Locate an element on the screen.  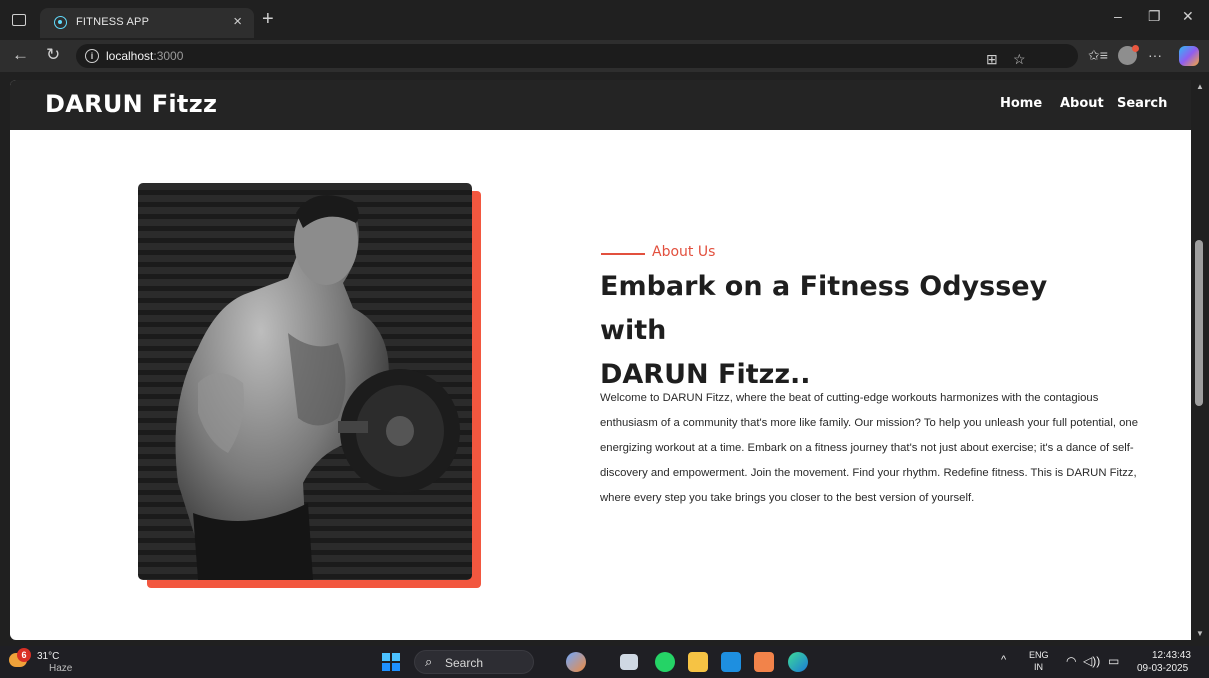
wifi-icon: ◠ is located at coordinates (1071, 661).